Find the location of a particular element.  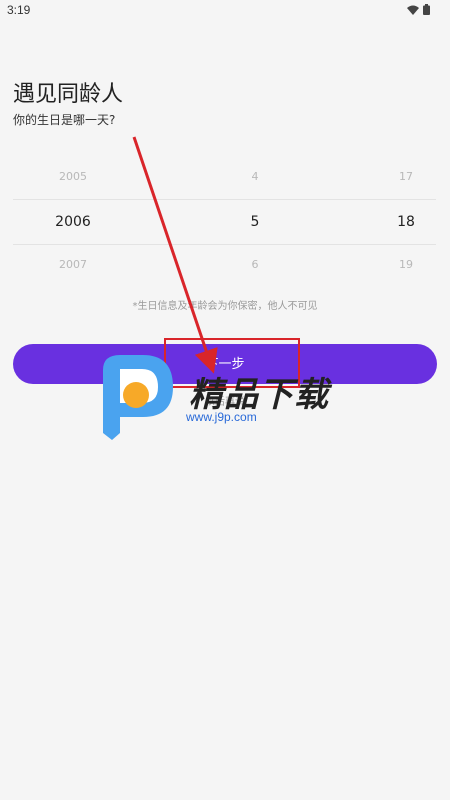

status-time: 3:19 is located at coordinates (19, 10).